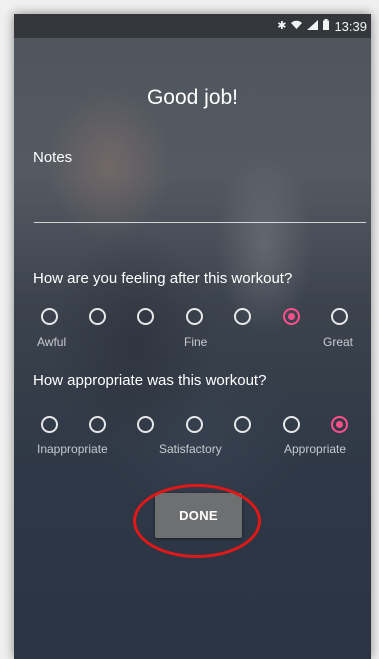 This screenshot has width=379, height=659. I want to click on signal-icon, so click(313, 26).